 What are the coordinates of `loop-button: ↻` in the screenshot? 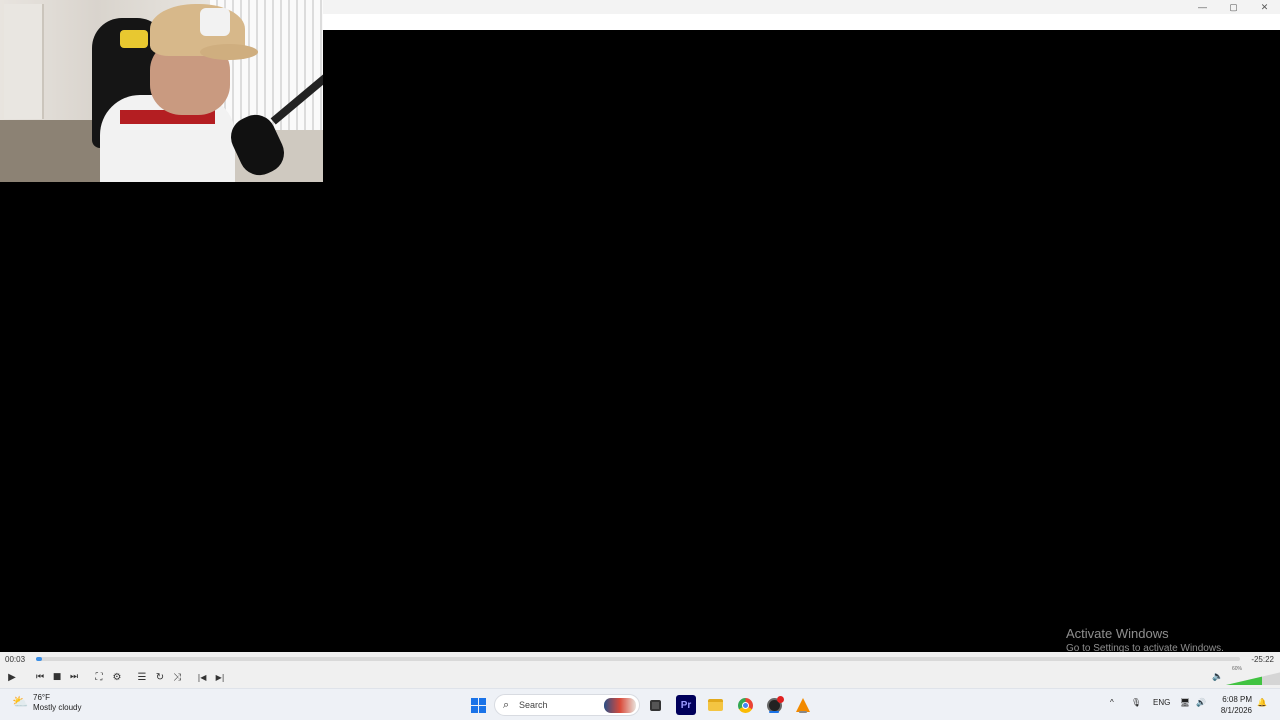 It's located at (160, 677).